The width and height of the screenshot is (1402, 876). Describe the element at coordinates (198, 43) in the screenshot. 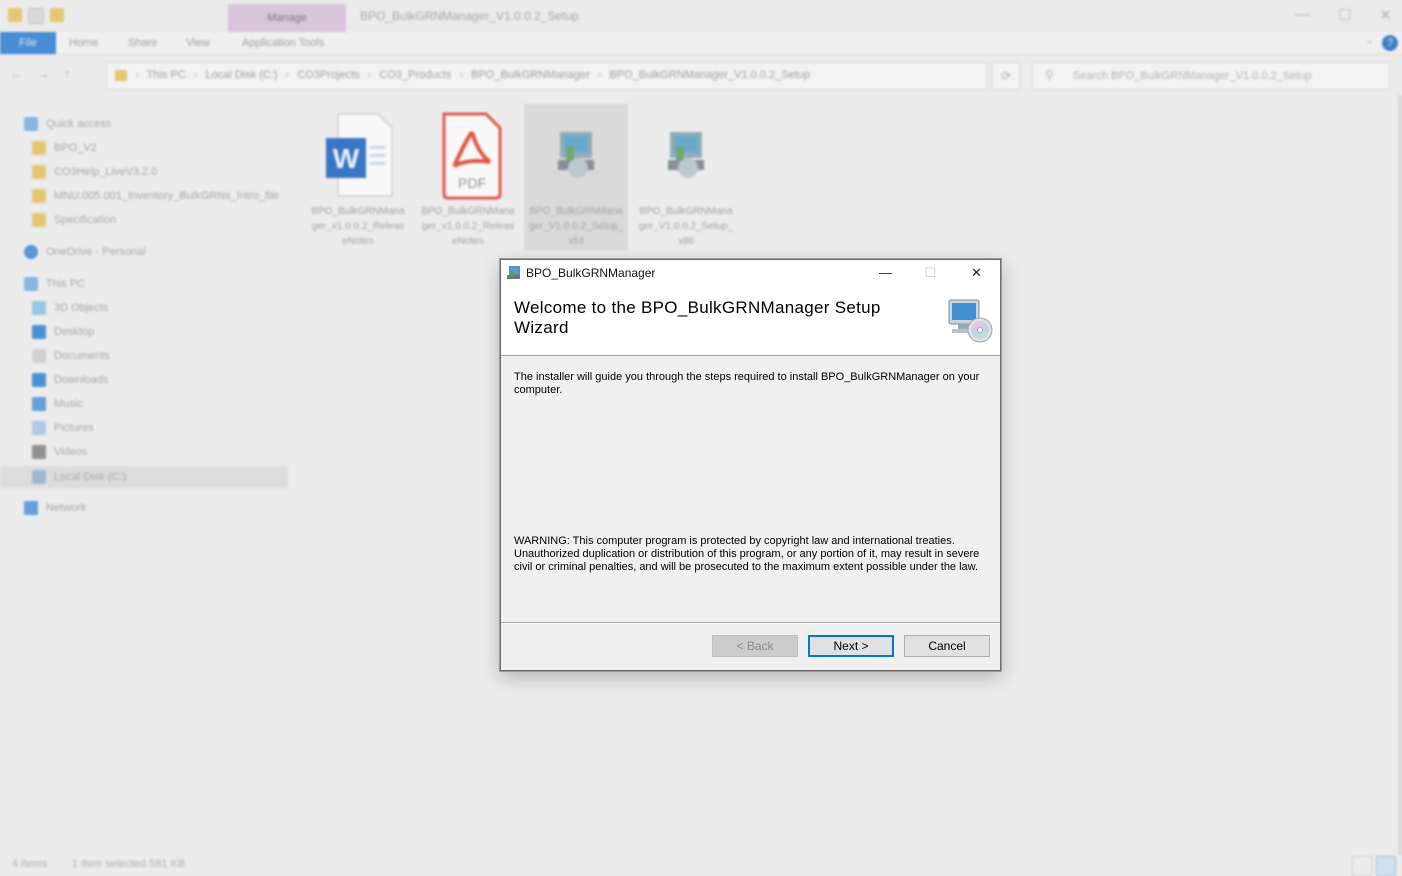

I see `tab-view: View` at that location.